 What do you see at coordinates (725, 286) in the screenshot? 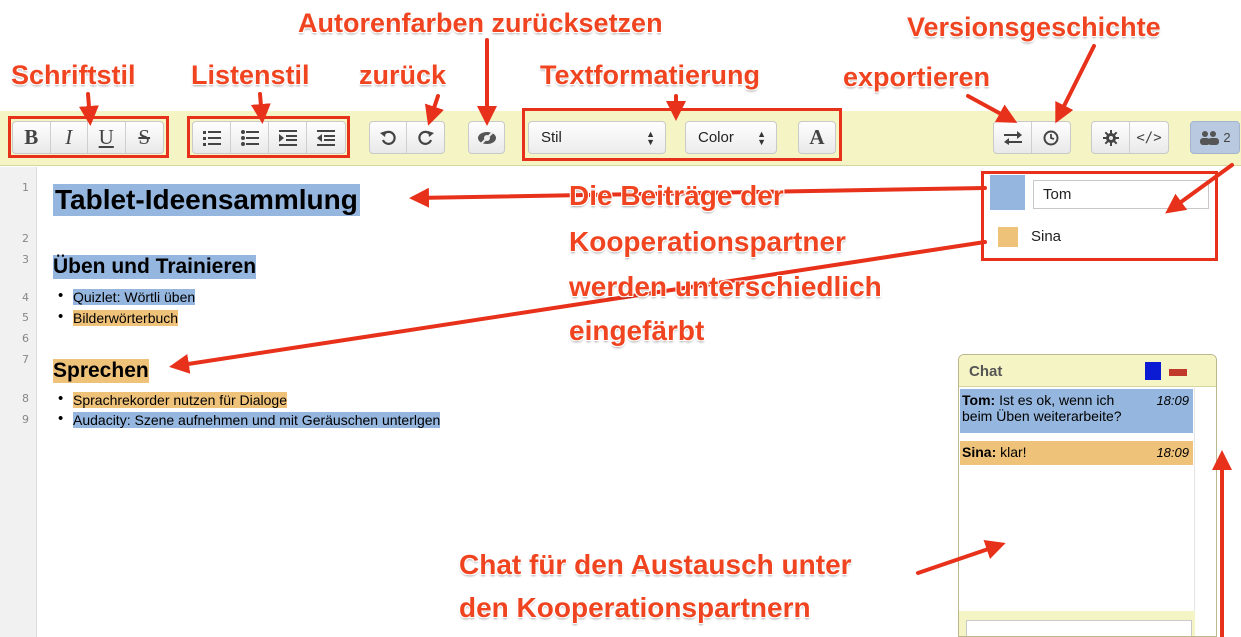
I see `annotation-beitraege-line: werden unterschiedlich` at bounding box center [725, 286].